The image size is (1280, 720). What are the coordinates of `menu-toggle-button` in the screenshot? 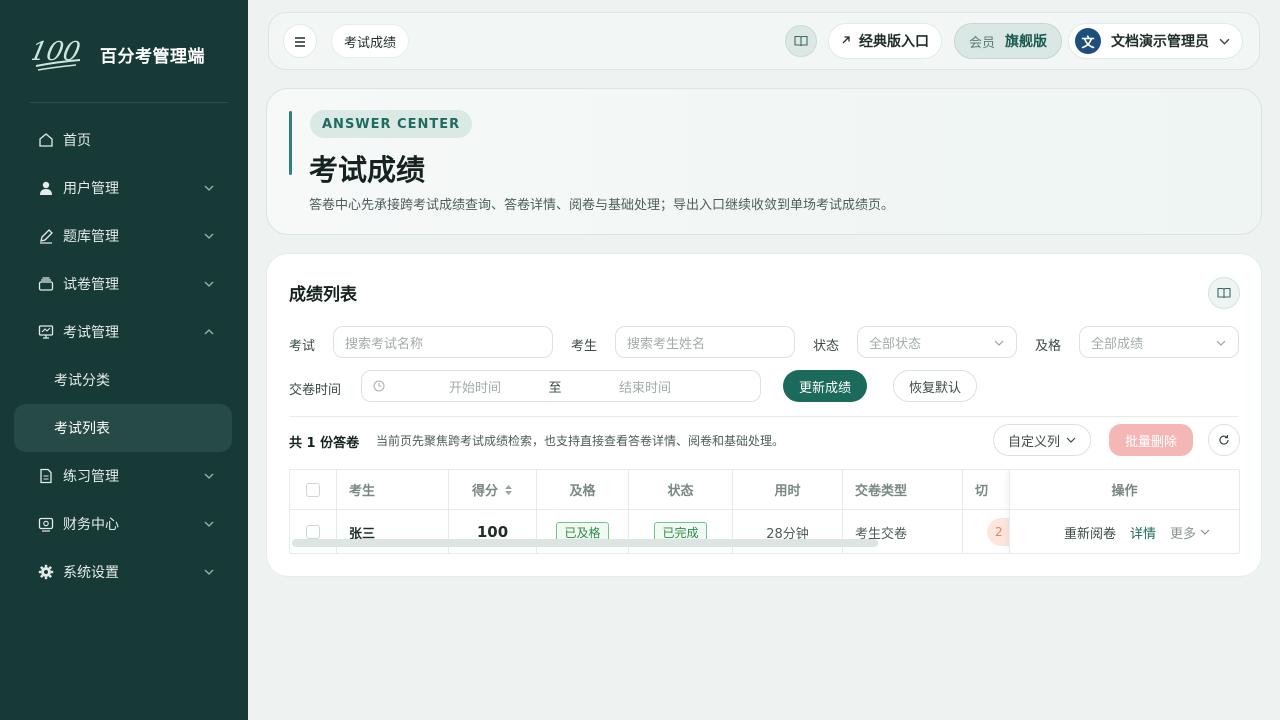 It's located at (300, 41).